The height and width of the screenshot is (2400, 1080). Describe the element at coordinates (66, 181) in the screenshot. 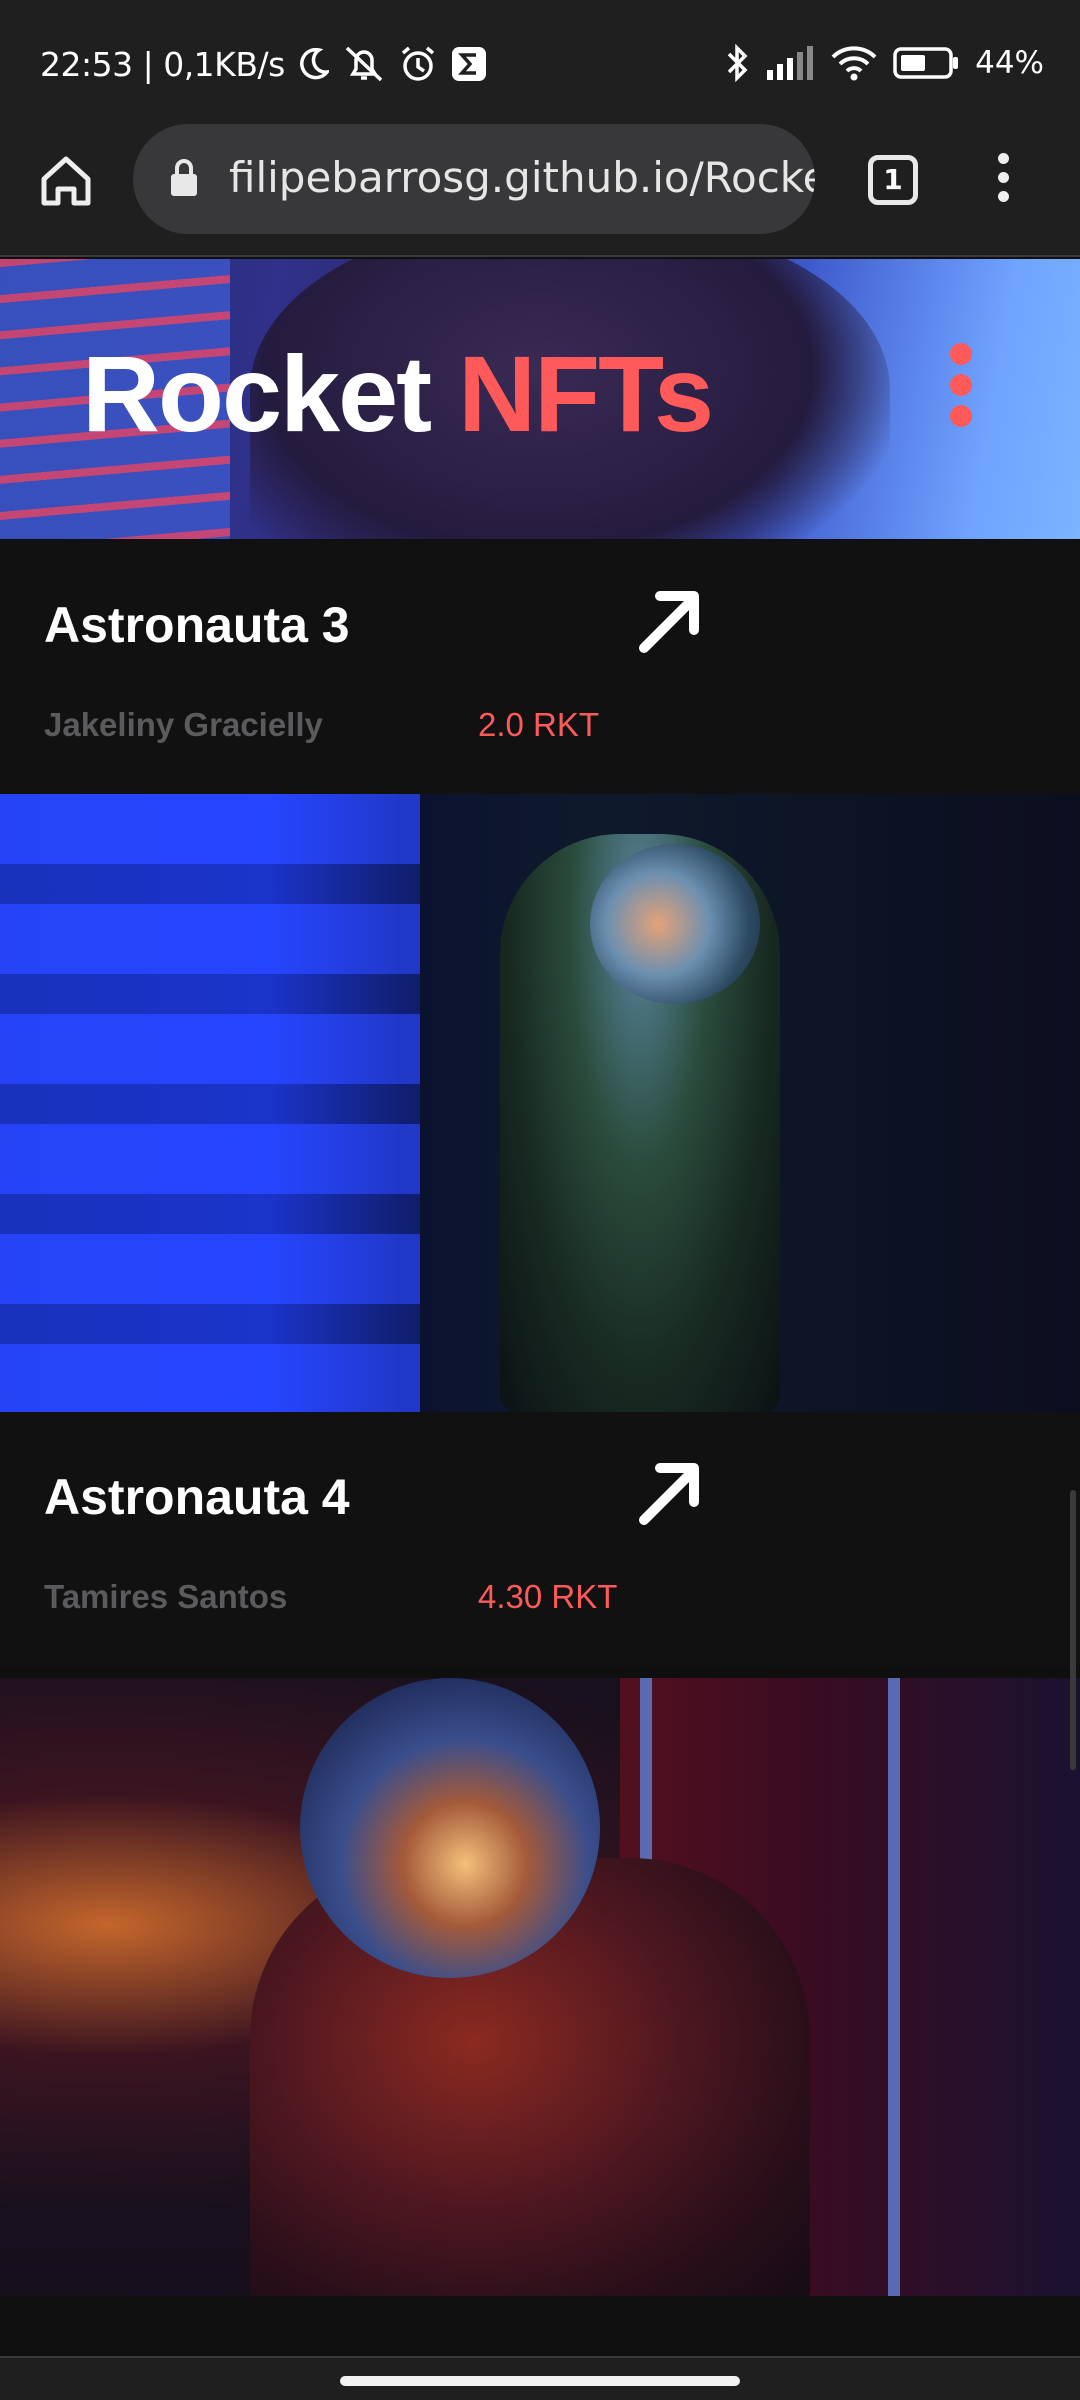

I see `home-icon` at that location.